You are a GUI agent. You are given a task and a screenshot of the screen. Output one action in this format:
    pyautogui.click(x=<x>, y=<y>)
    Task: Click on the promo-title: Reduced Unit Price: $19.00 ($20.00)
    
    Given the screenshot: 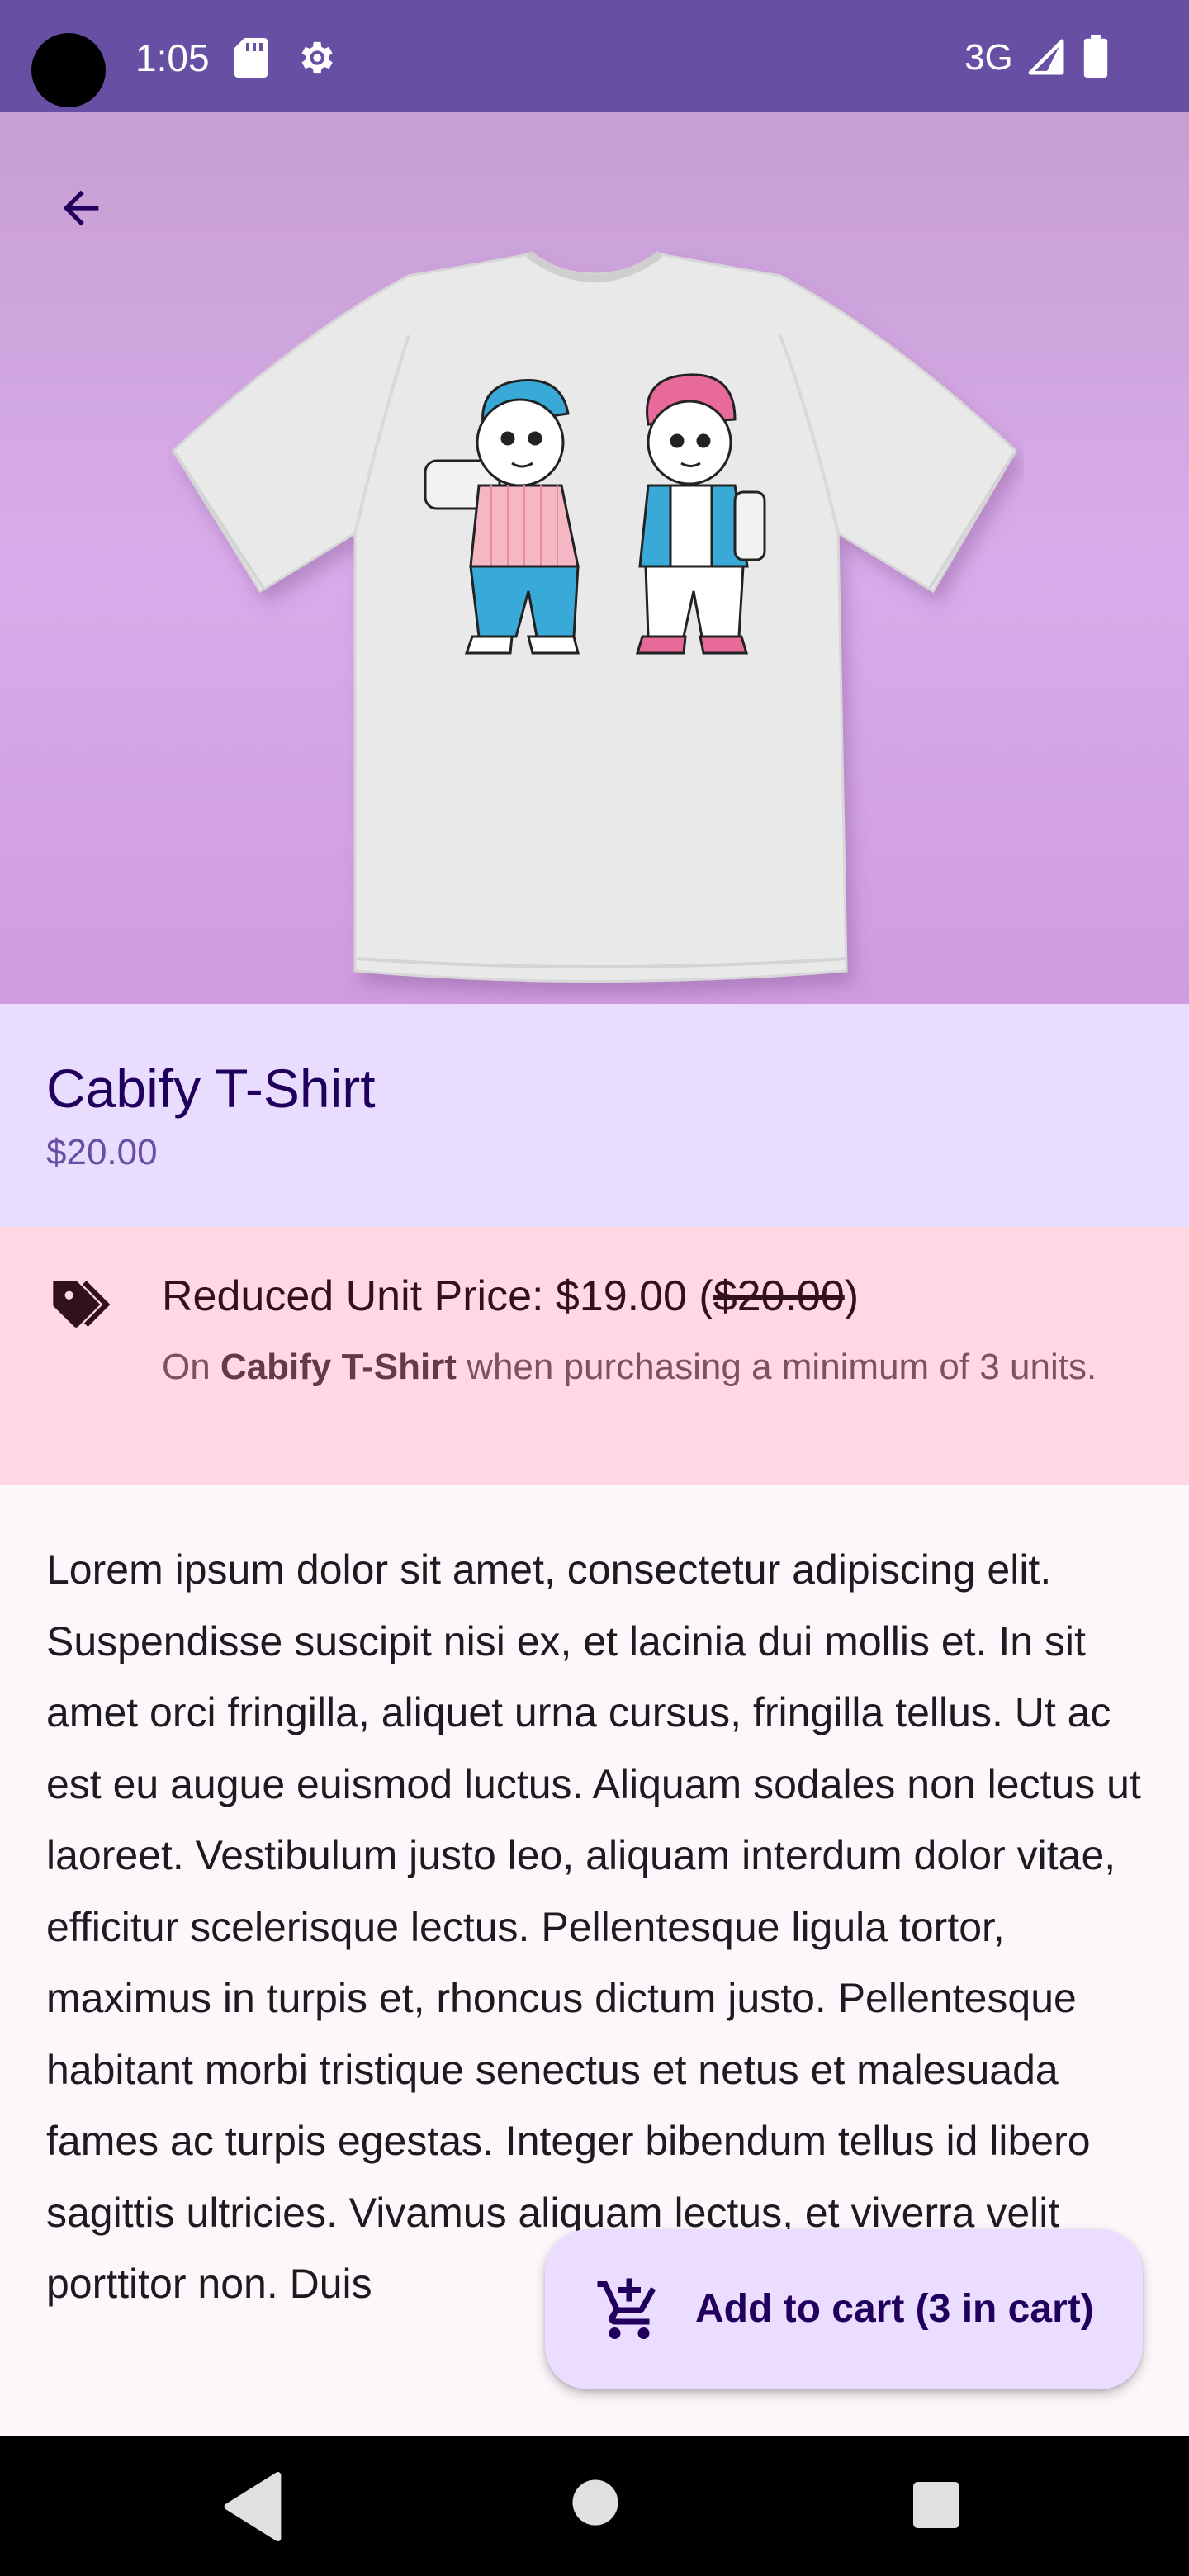 What is the action you would take?
    pyautogui.click(x=510, y=1296)
    